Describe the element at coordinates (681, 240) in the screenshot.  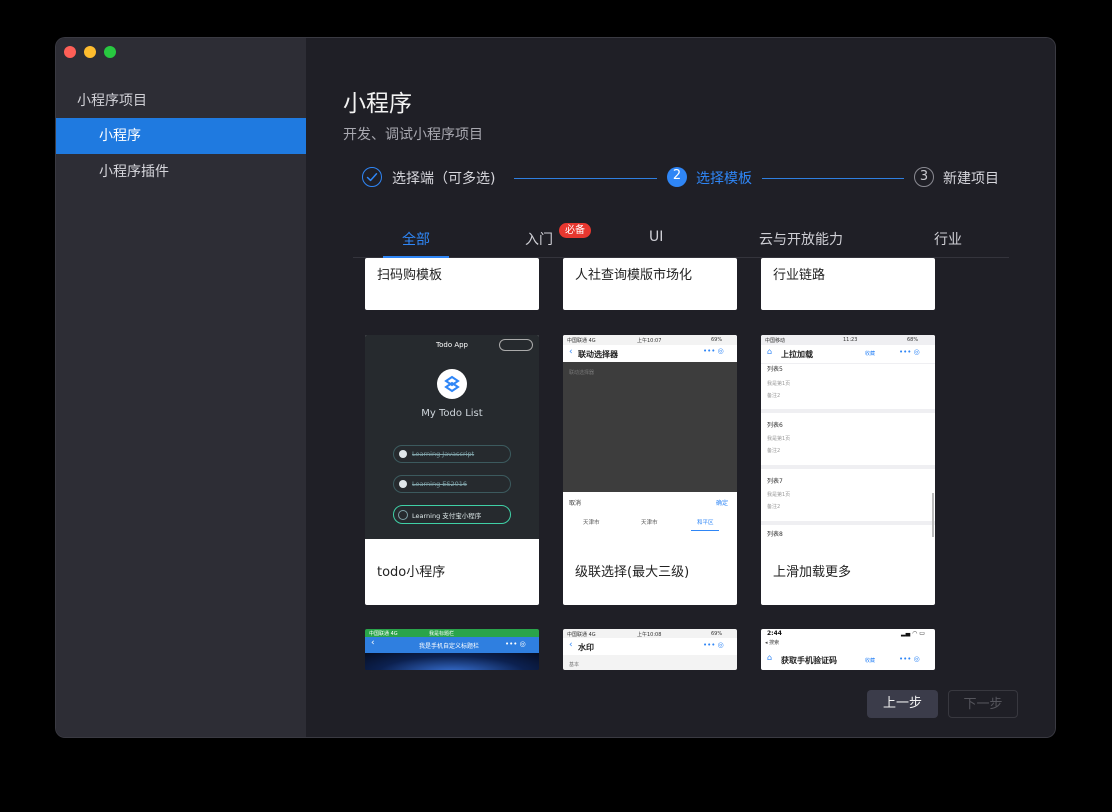
I see `category-tabs: 全部 入门 必备 UI 云与开放能力 行业` at that location.